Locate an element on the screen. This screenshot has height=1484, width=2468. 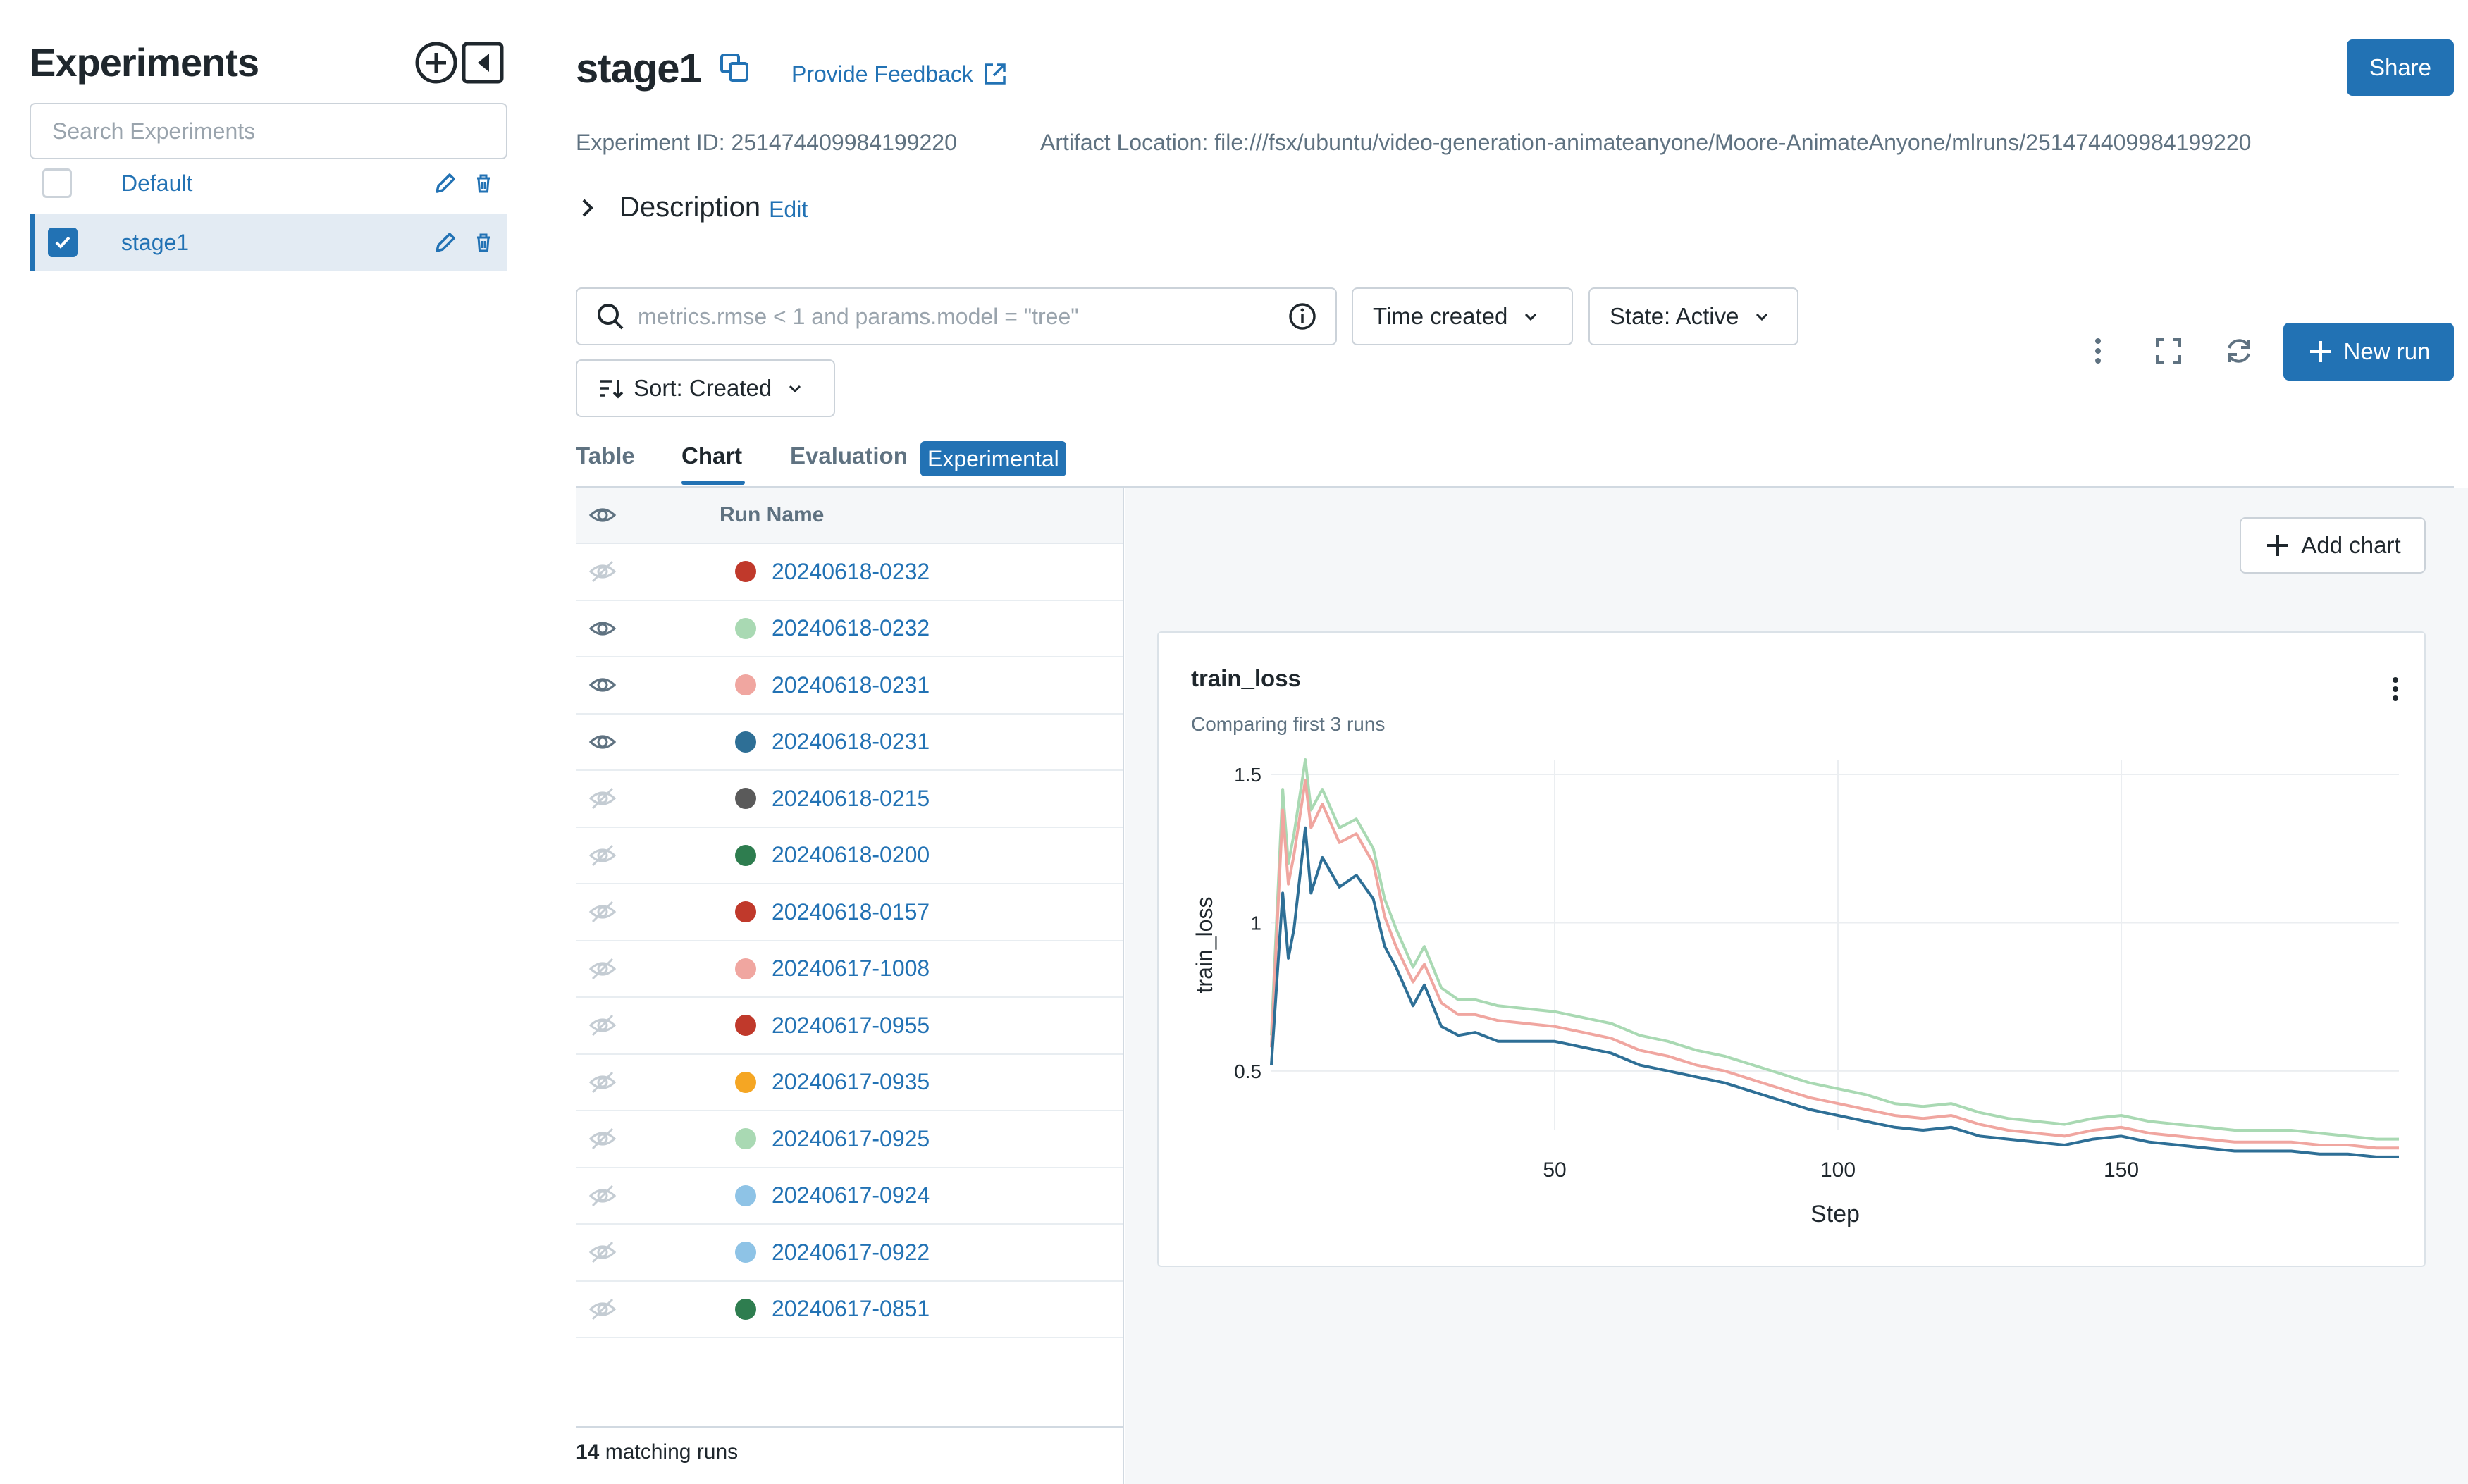
run-name-link: 20240617-0851 is located at coordinates (851, 1309).